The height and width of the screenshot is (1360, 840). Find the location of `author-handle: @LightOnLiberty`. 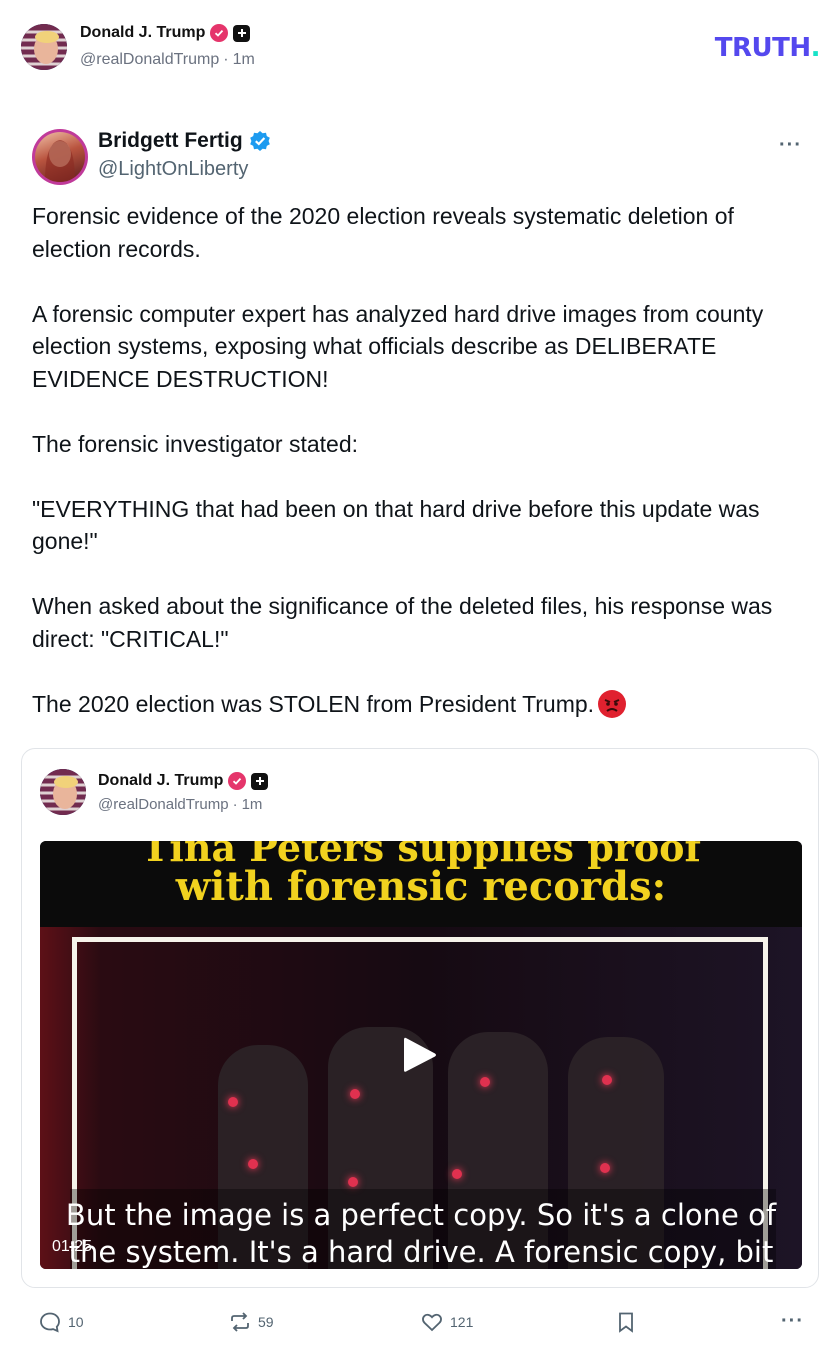

author-handle: @LightOnLiberty is located at coordinates (173, 169).